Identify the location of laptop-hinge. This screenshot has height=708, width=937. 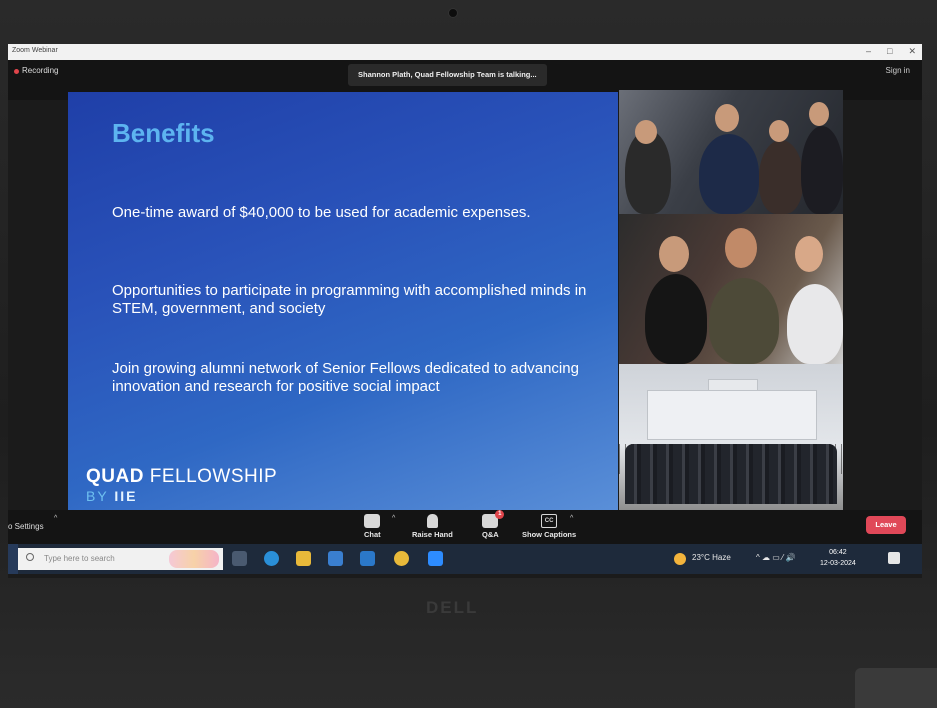
(896, 688).